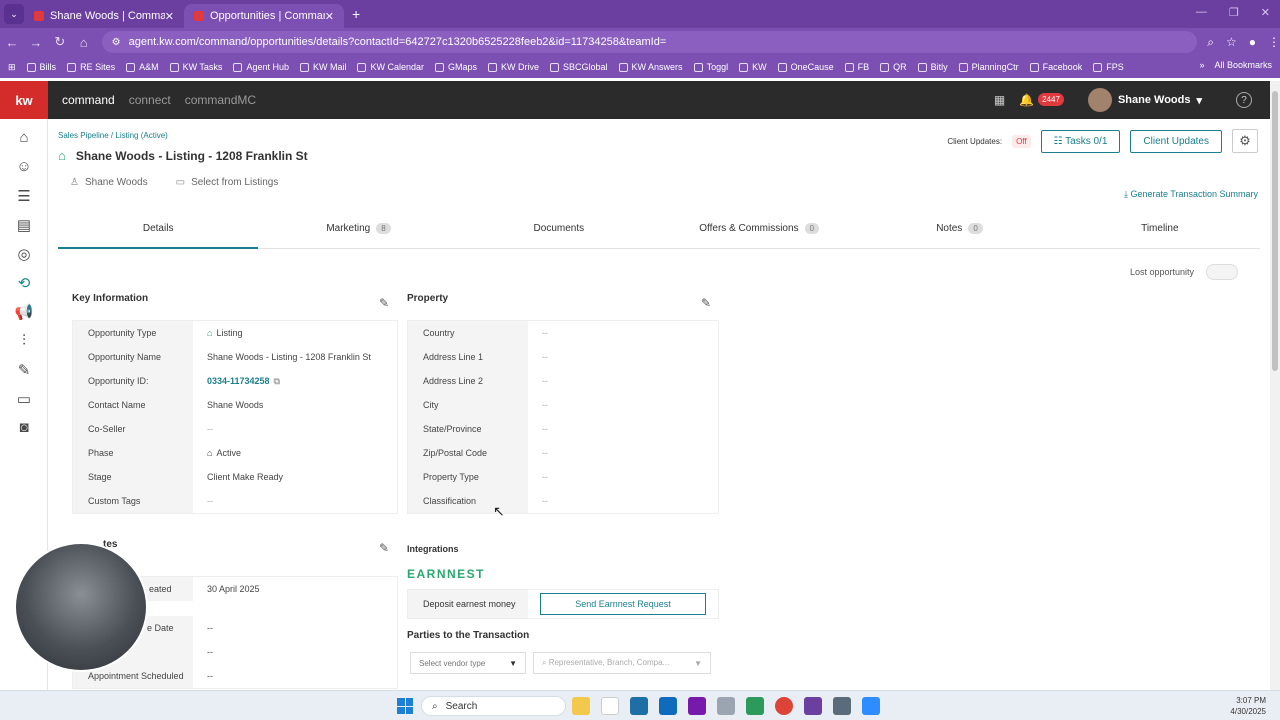 This screenshot has width=1280, height=720. Describe the element at coordinates (1231, 42) in the screenshot. I see `star-icon: ☆` at that location.